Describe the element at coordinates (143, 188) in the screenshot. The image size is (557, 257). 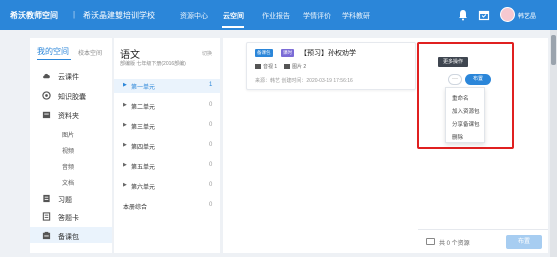
I see `chapter-name: 第六单元` at that location.